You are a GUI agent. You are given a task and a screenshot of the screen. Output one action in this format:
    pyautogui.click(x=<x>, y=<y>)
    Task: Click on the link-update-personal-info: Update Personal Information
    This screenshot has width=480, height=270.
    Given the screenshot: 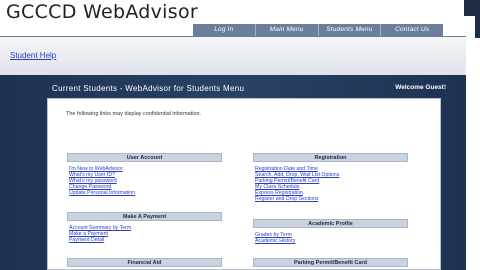 What is the action you would take?
    pyautogui.click(x=144, y=193)
    